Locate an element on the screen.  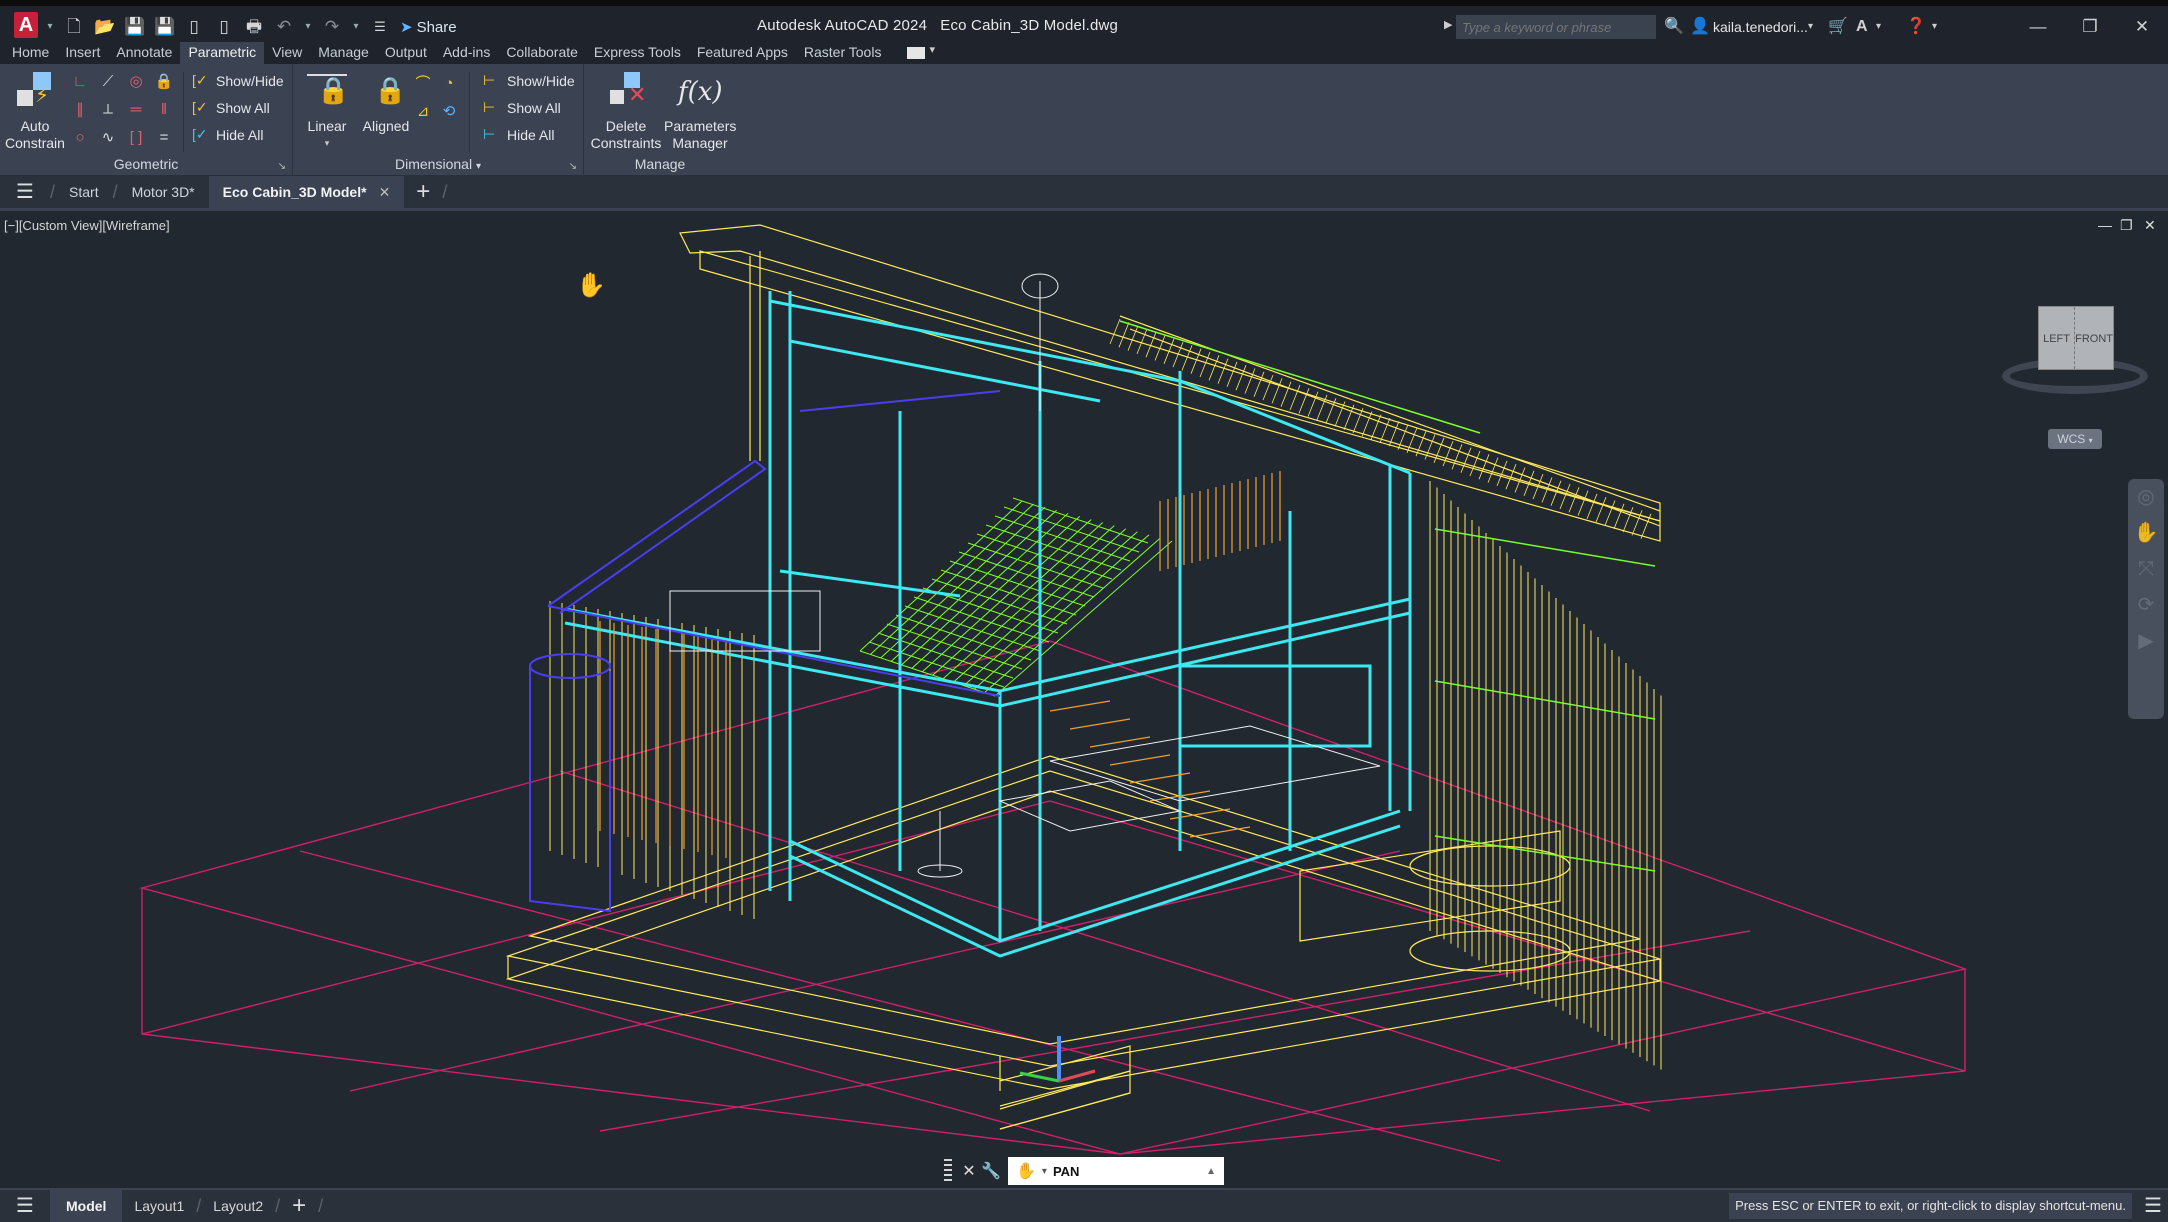
search-icon: 🔍 is located at coordinates (1674, 27).